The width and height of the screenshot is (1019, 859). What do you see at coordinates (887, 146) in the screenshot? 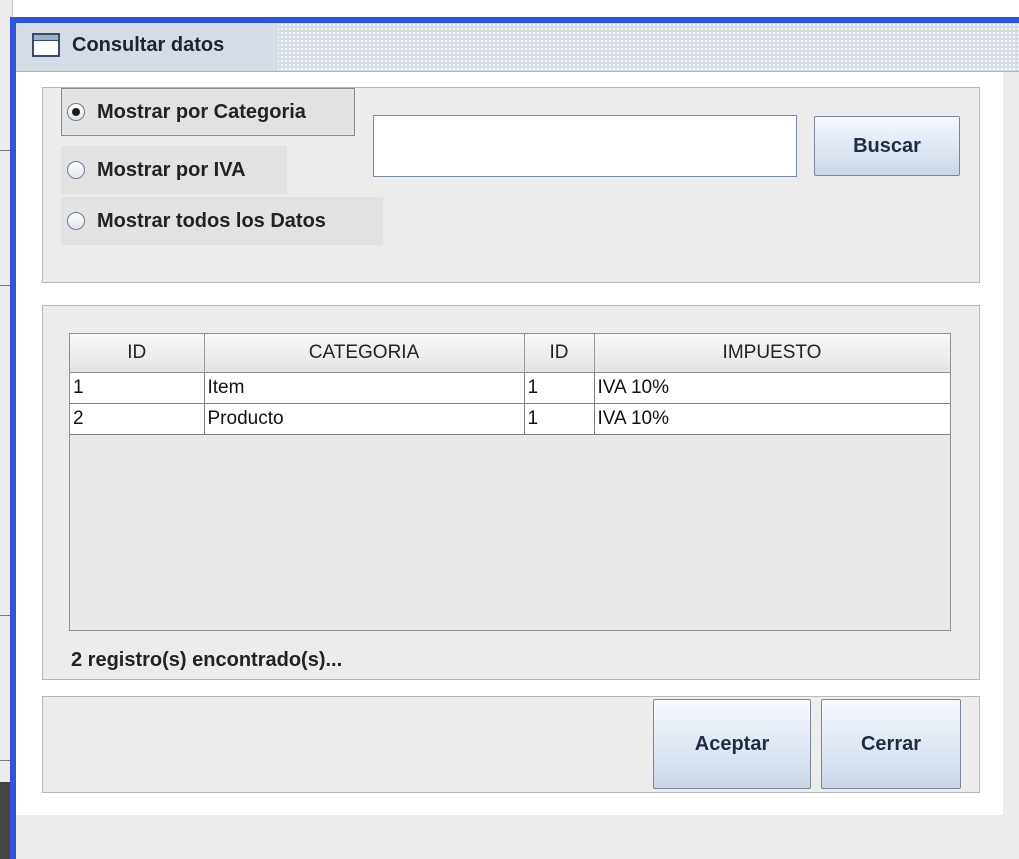
I see `buscar-button: Buscar` at bounding box center [887, 146].